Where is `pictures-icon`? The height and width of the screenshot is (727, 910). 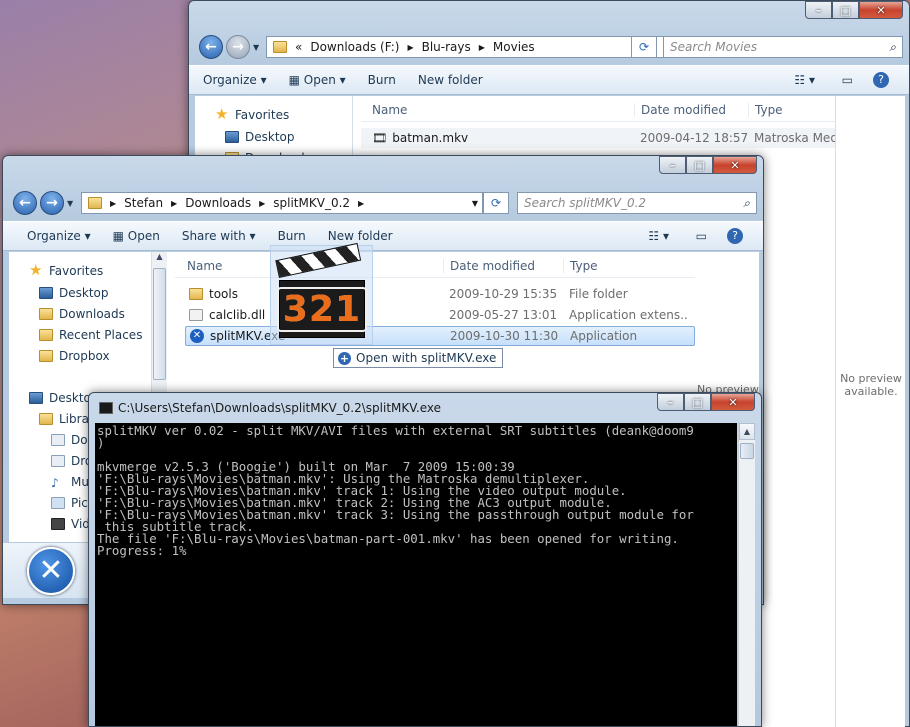 pictures-icon is located at coordinates (58, 503).